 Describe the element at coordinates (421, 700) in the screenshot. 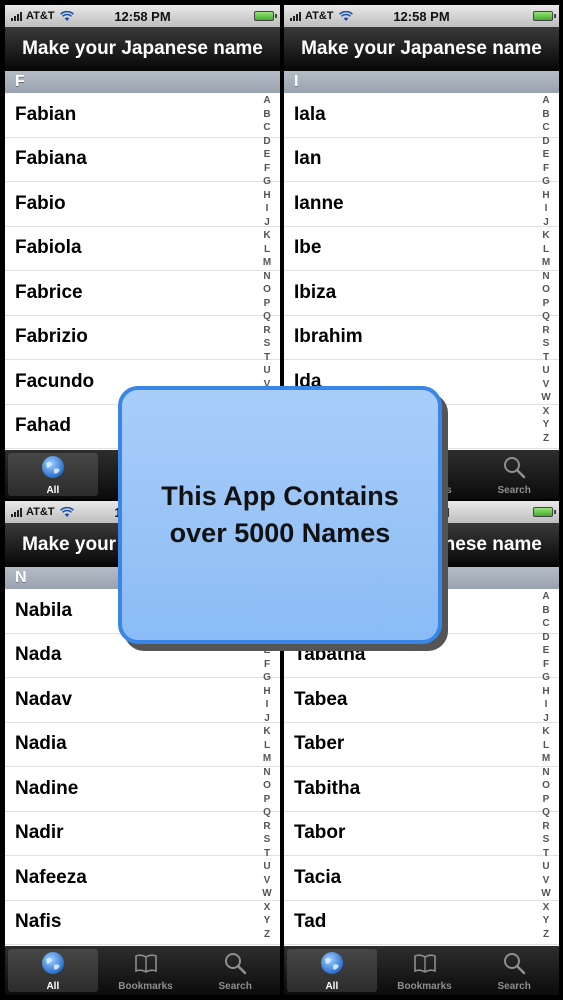

I see `list-item: Tabea` at that location.